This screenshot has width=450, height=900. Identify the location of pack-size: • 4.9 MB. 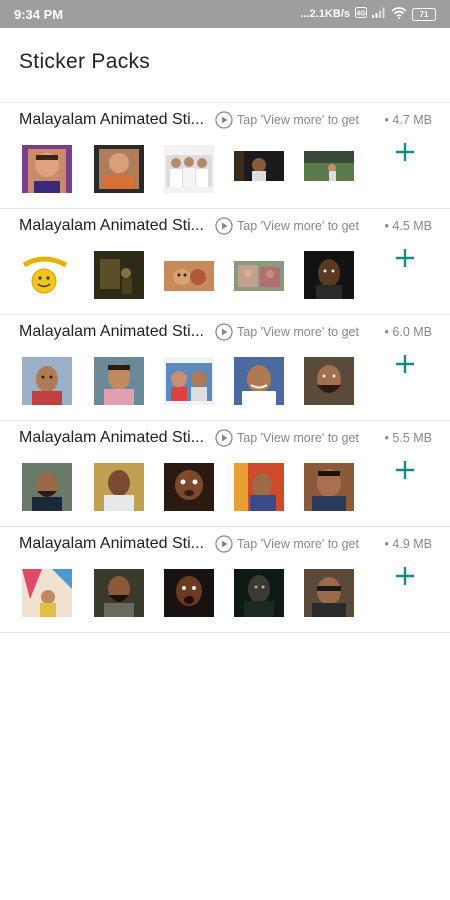
(408, 544).